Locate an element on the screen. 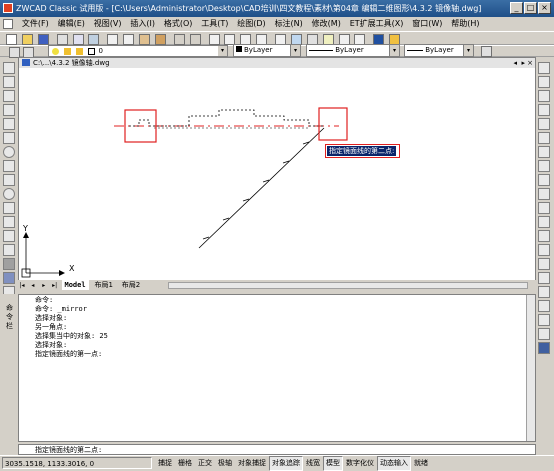  ellipse-arc-icon is located at coordinates (9, 208).